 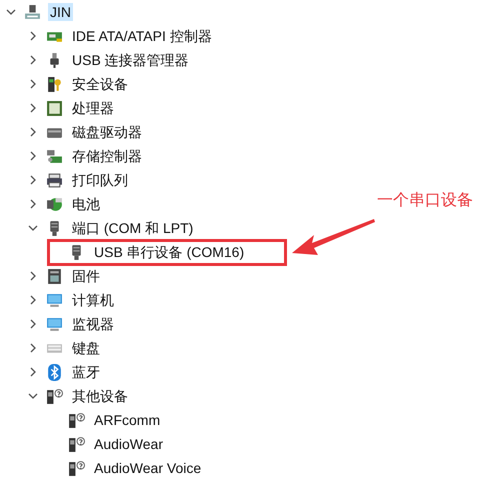 What do you see at coordinates (60, 12) in the screenshot?
I see `tree-item: JIN` at bounding box center [60, 12].